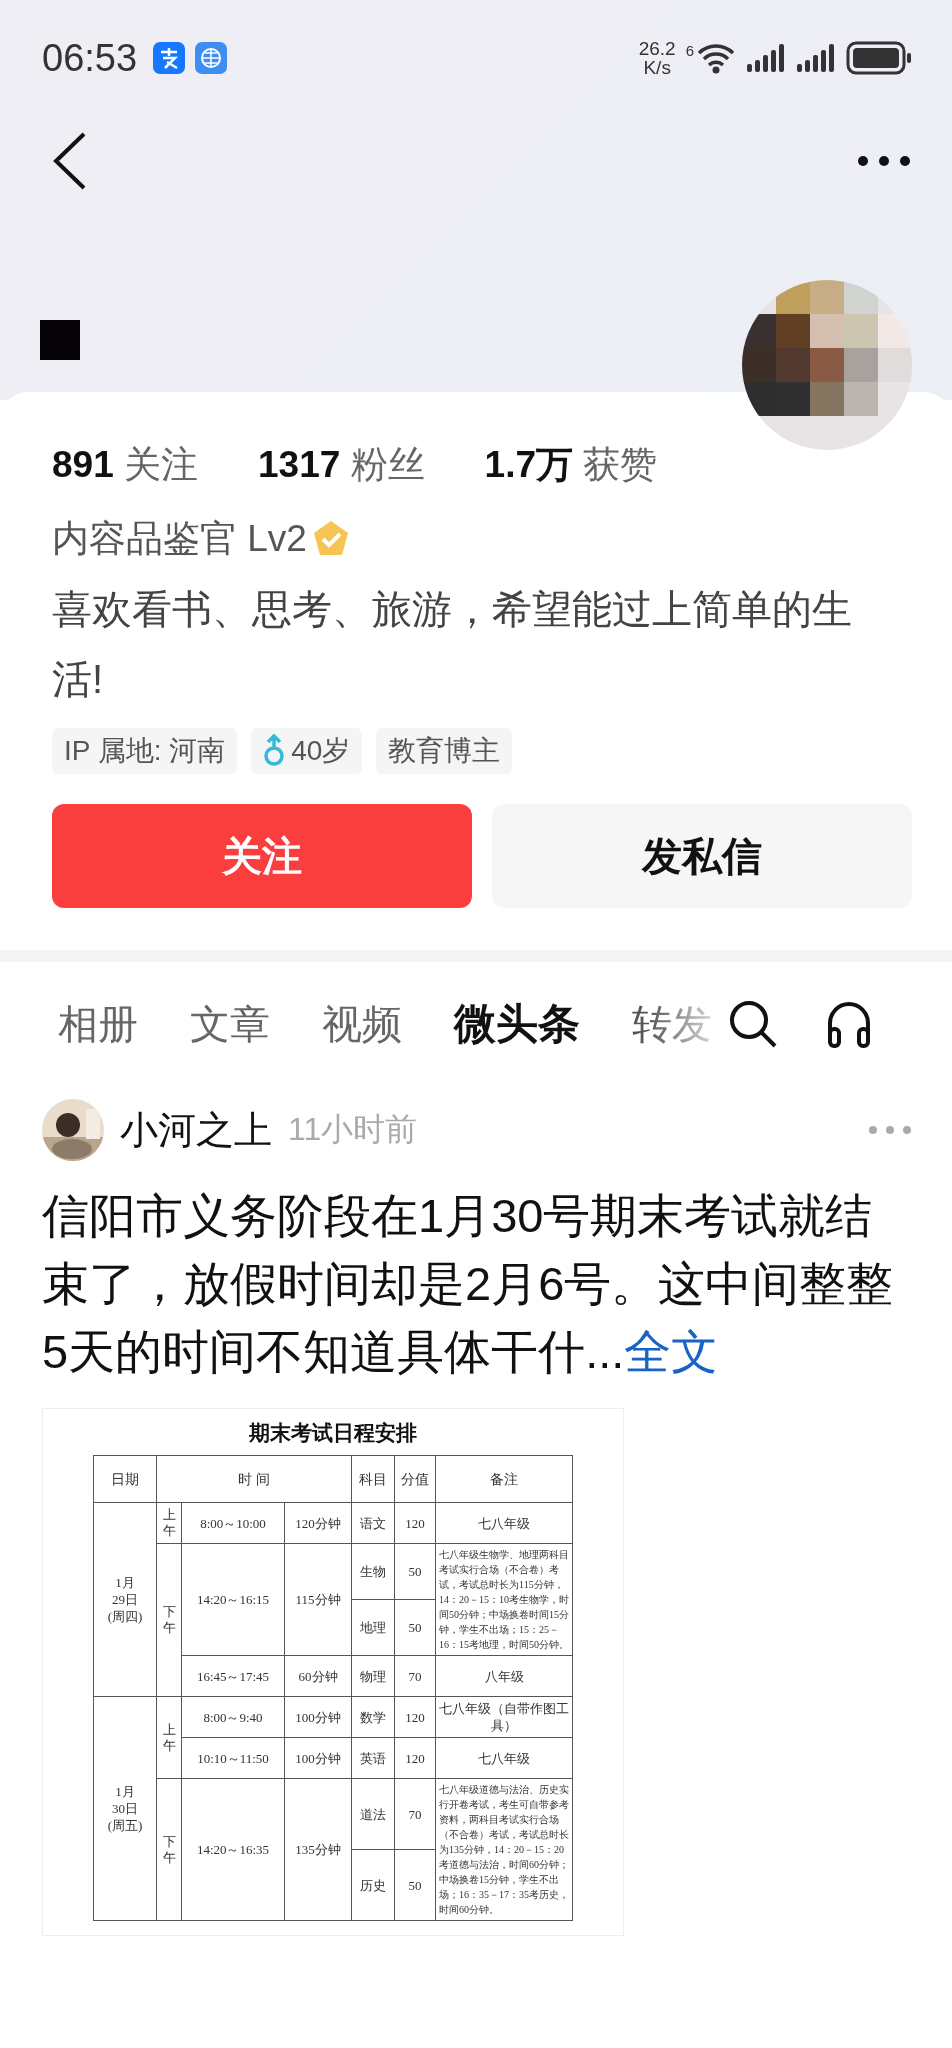  What do you see at coordinates (504, 1676) in the screenshot?
I see `table-cell: 八年级` at bounding box center [504, 1676].